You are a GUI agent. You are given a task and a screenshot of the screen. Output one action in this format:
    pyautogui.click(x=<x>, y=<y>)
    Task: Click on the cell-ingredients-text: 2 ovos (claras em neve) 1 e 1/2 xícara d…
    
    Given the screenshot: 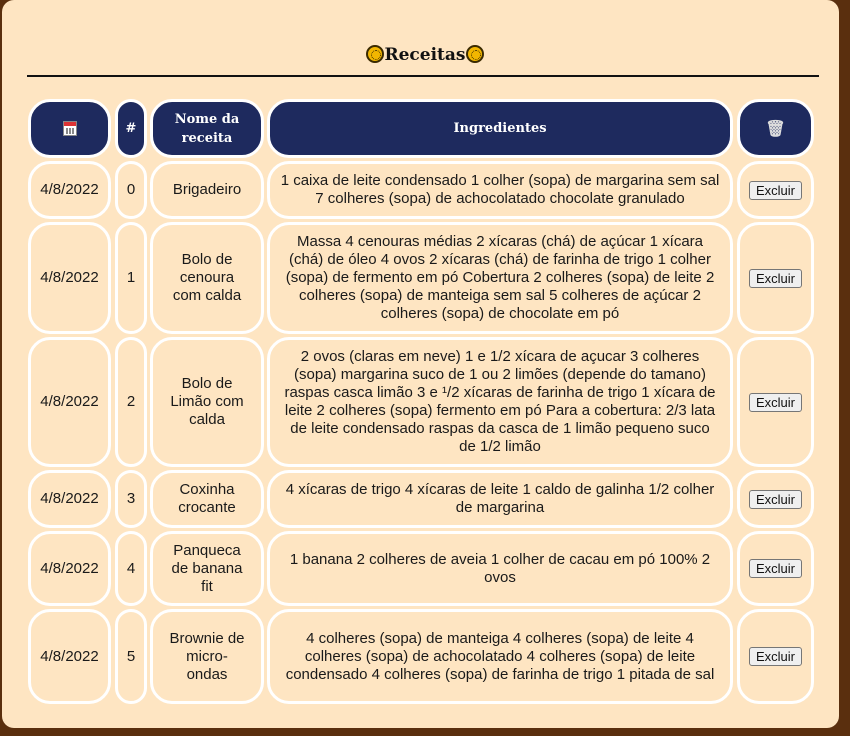 What is the action you would take?
    pyautogui.click(x=500, y=401)
    